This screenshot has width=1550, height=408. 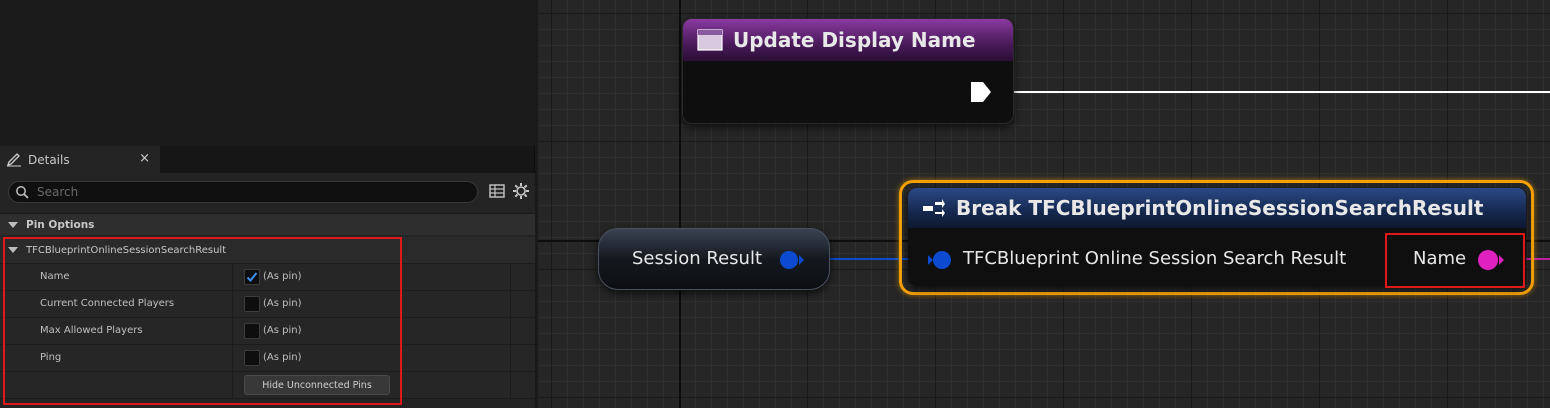 I want to click on struct-label: TFCBlueprintOnlineSessionSearchResult, so click(x=126, y=250).